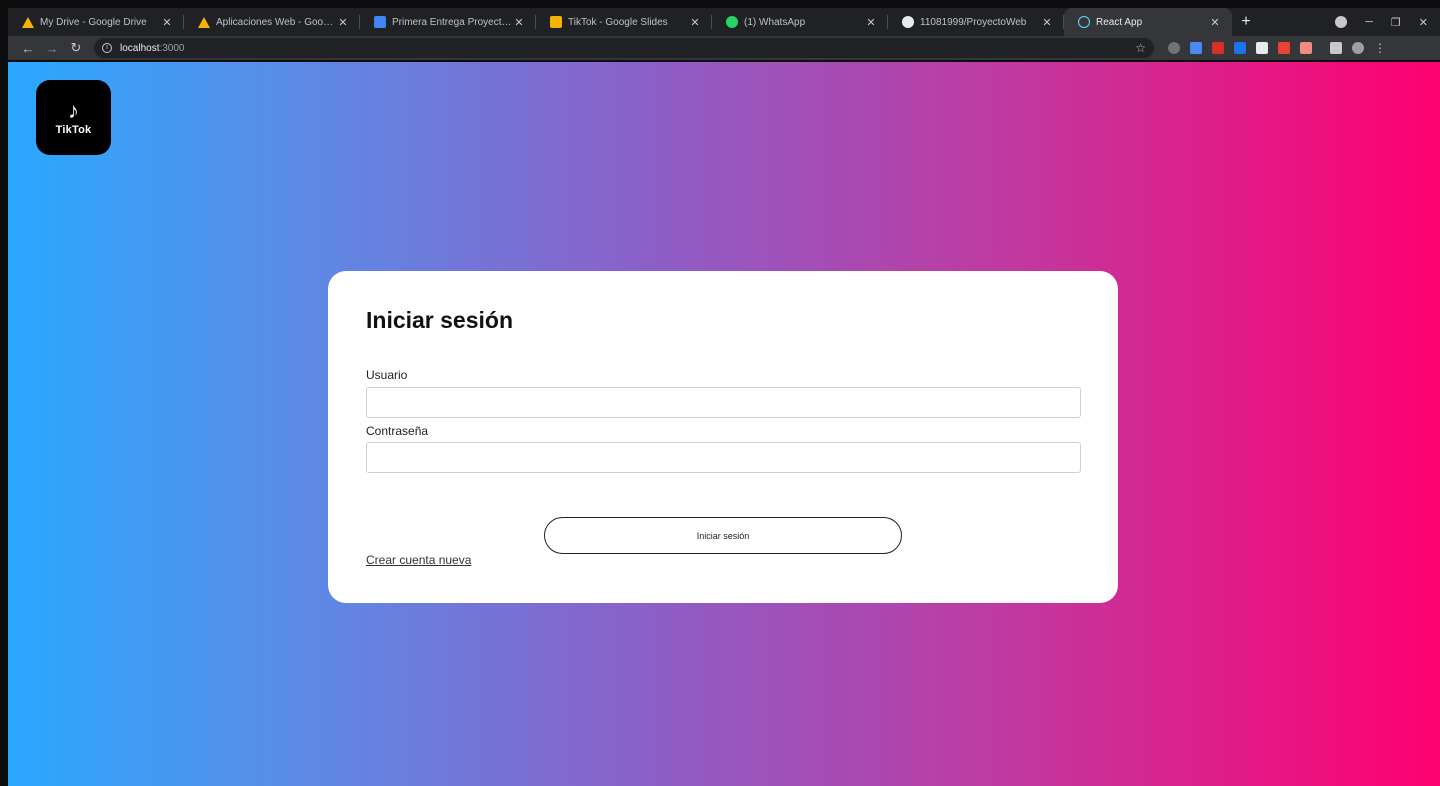  I want to click on tab-title: My Drive - Google Drive, so click(93, 22).